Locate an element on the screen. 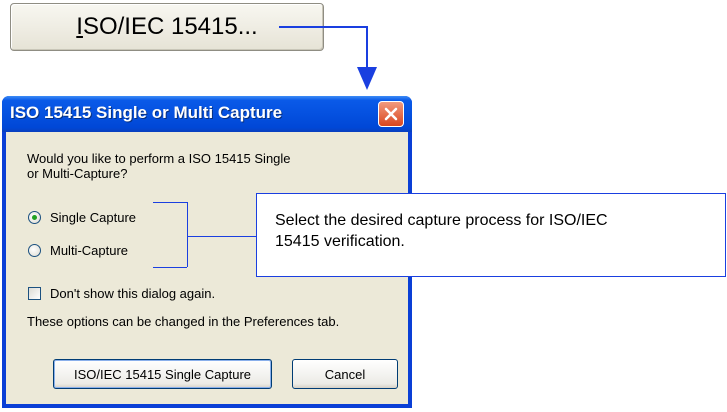 The width and height of the screenshot is (727, 412). question-line-2: or Multi-Capture? is located at coordinates (77, 173).